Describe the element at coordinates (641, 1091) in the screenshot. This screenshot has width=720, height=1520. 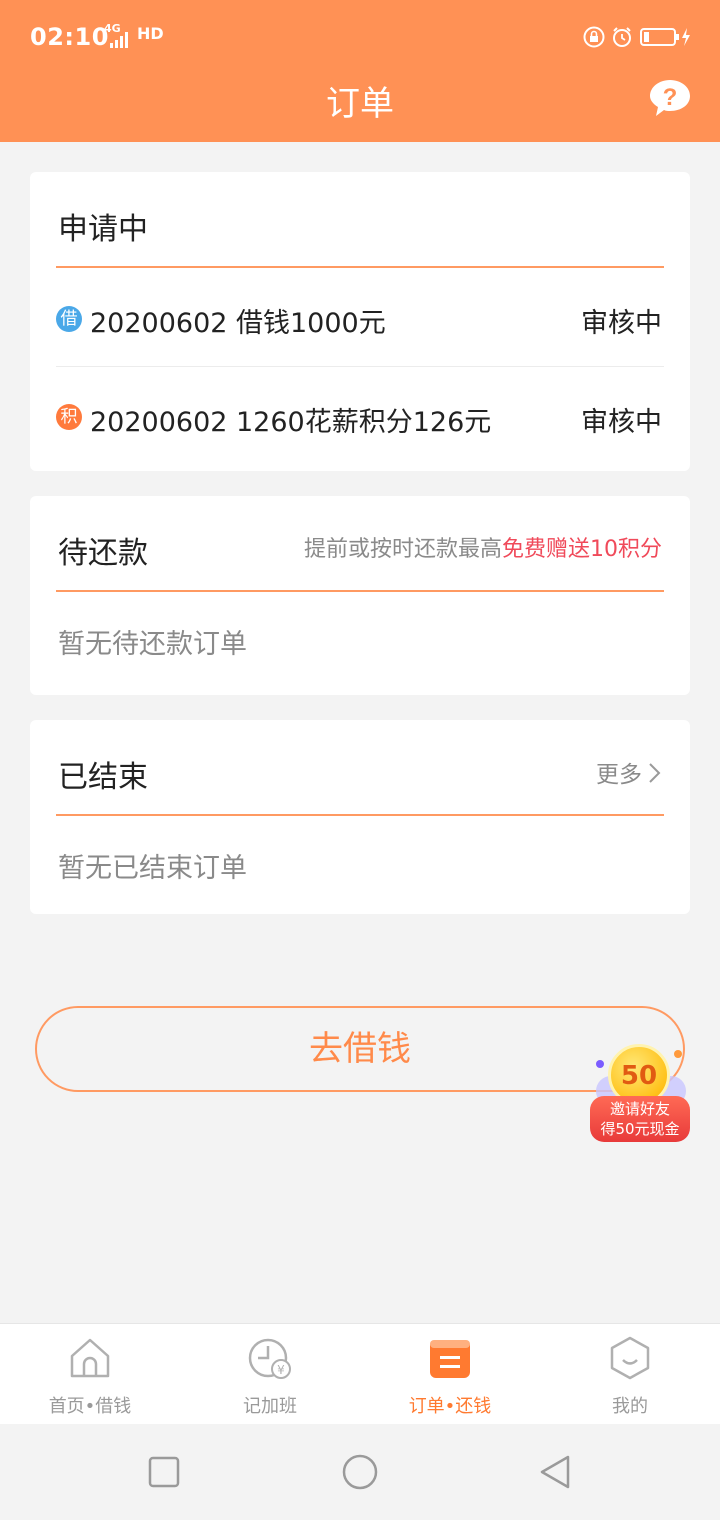
I see `invite-friends-badge: 50 邀请好友 得50元现金` at that location.